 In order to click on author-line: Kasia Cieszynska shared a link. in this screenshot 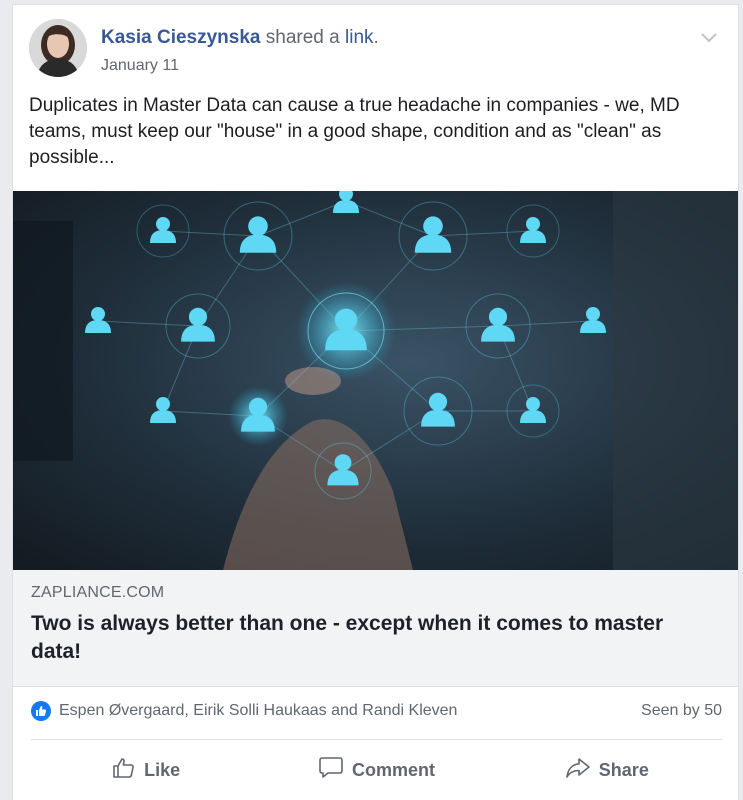, I will do `click(240, 38)`.